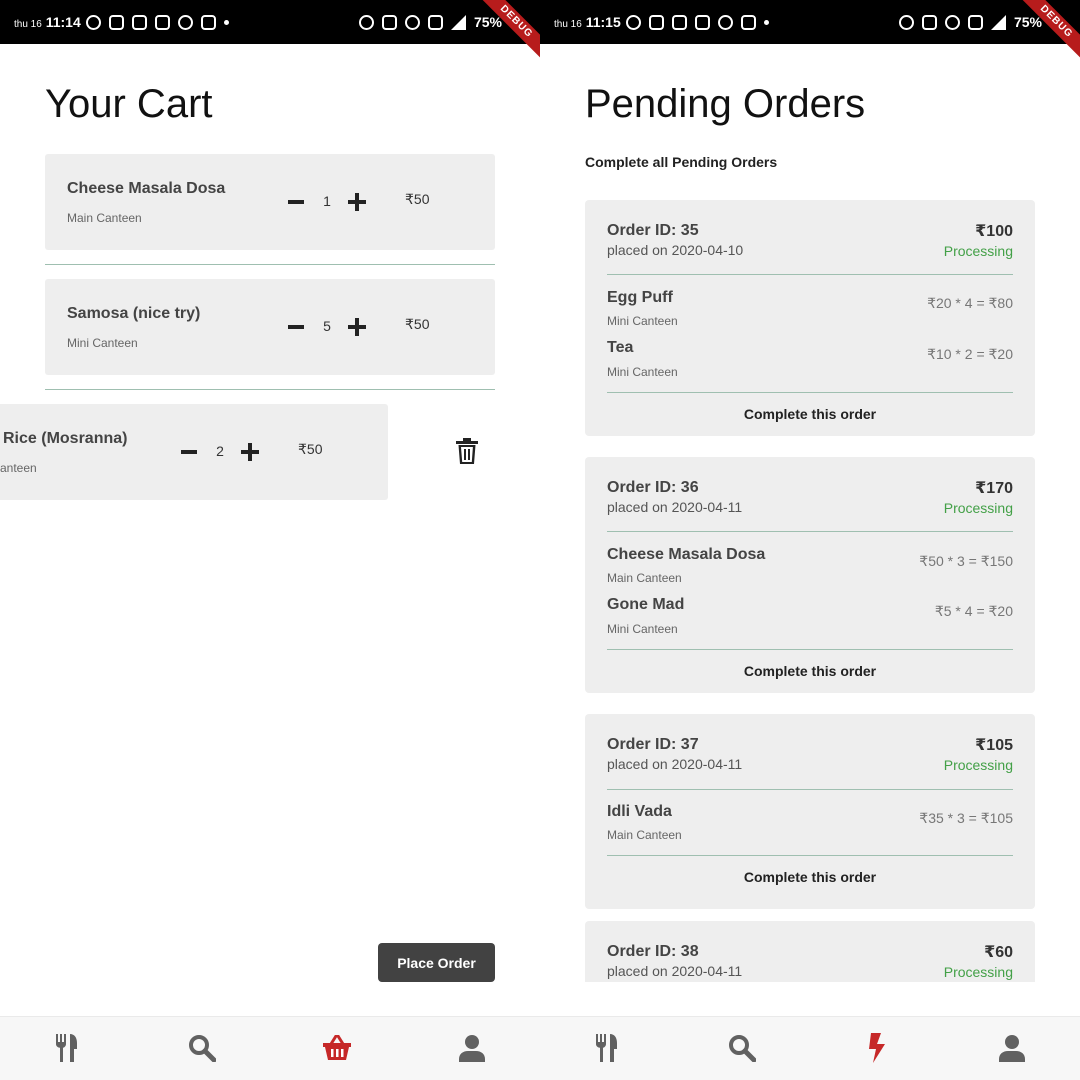 This screenshot has width=1080, height=1080. What do you see at coordinates (998, 952) in the screenshot?
I see `order-total: ₹60` at bounding box center [998, 952].